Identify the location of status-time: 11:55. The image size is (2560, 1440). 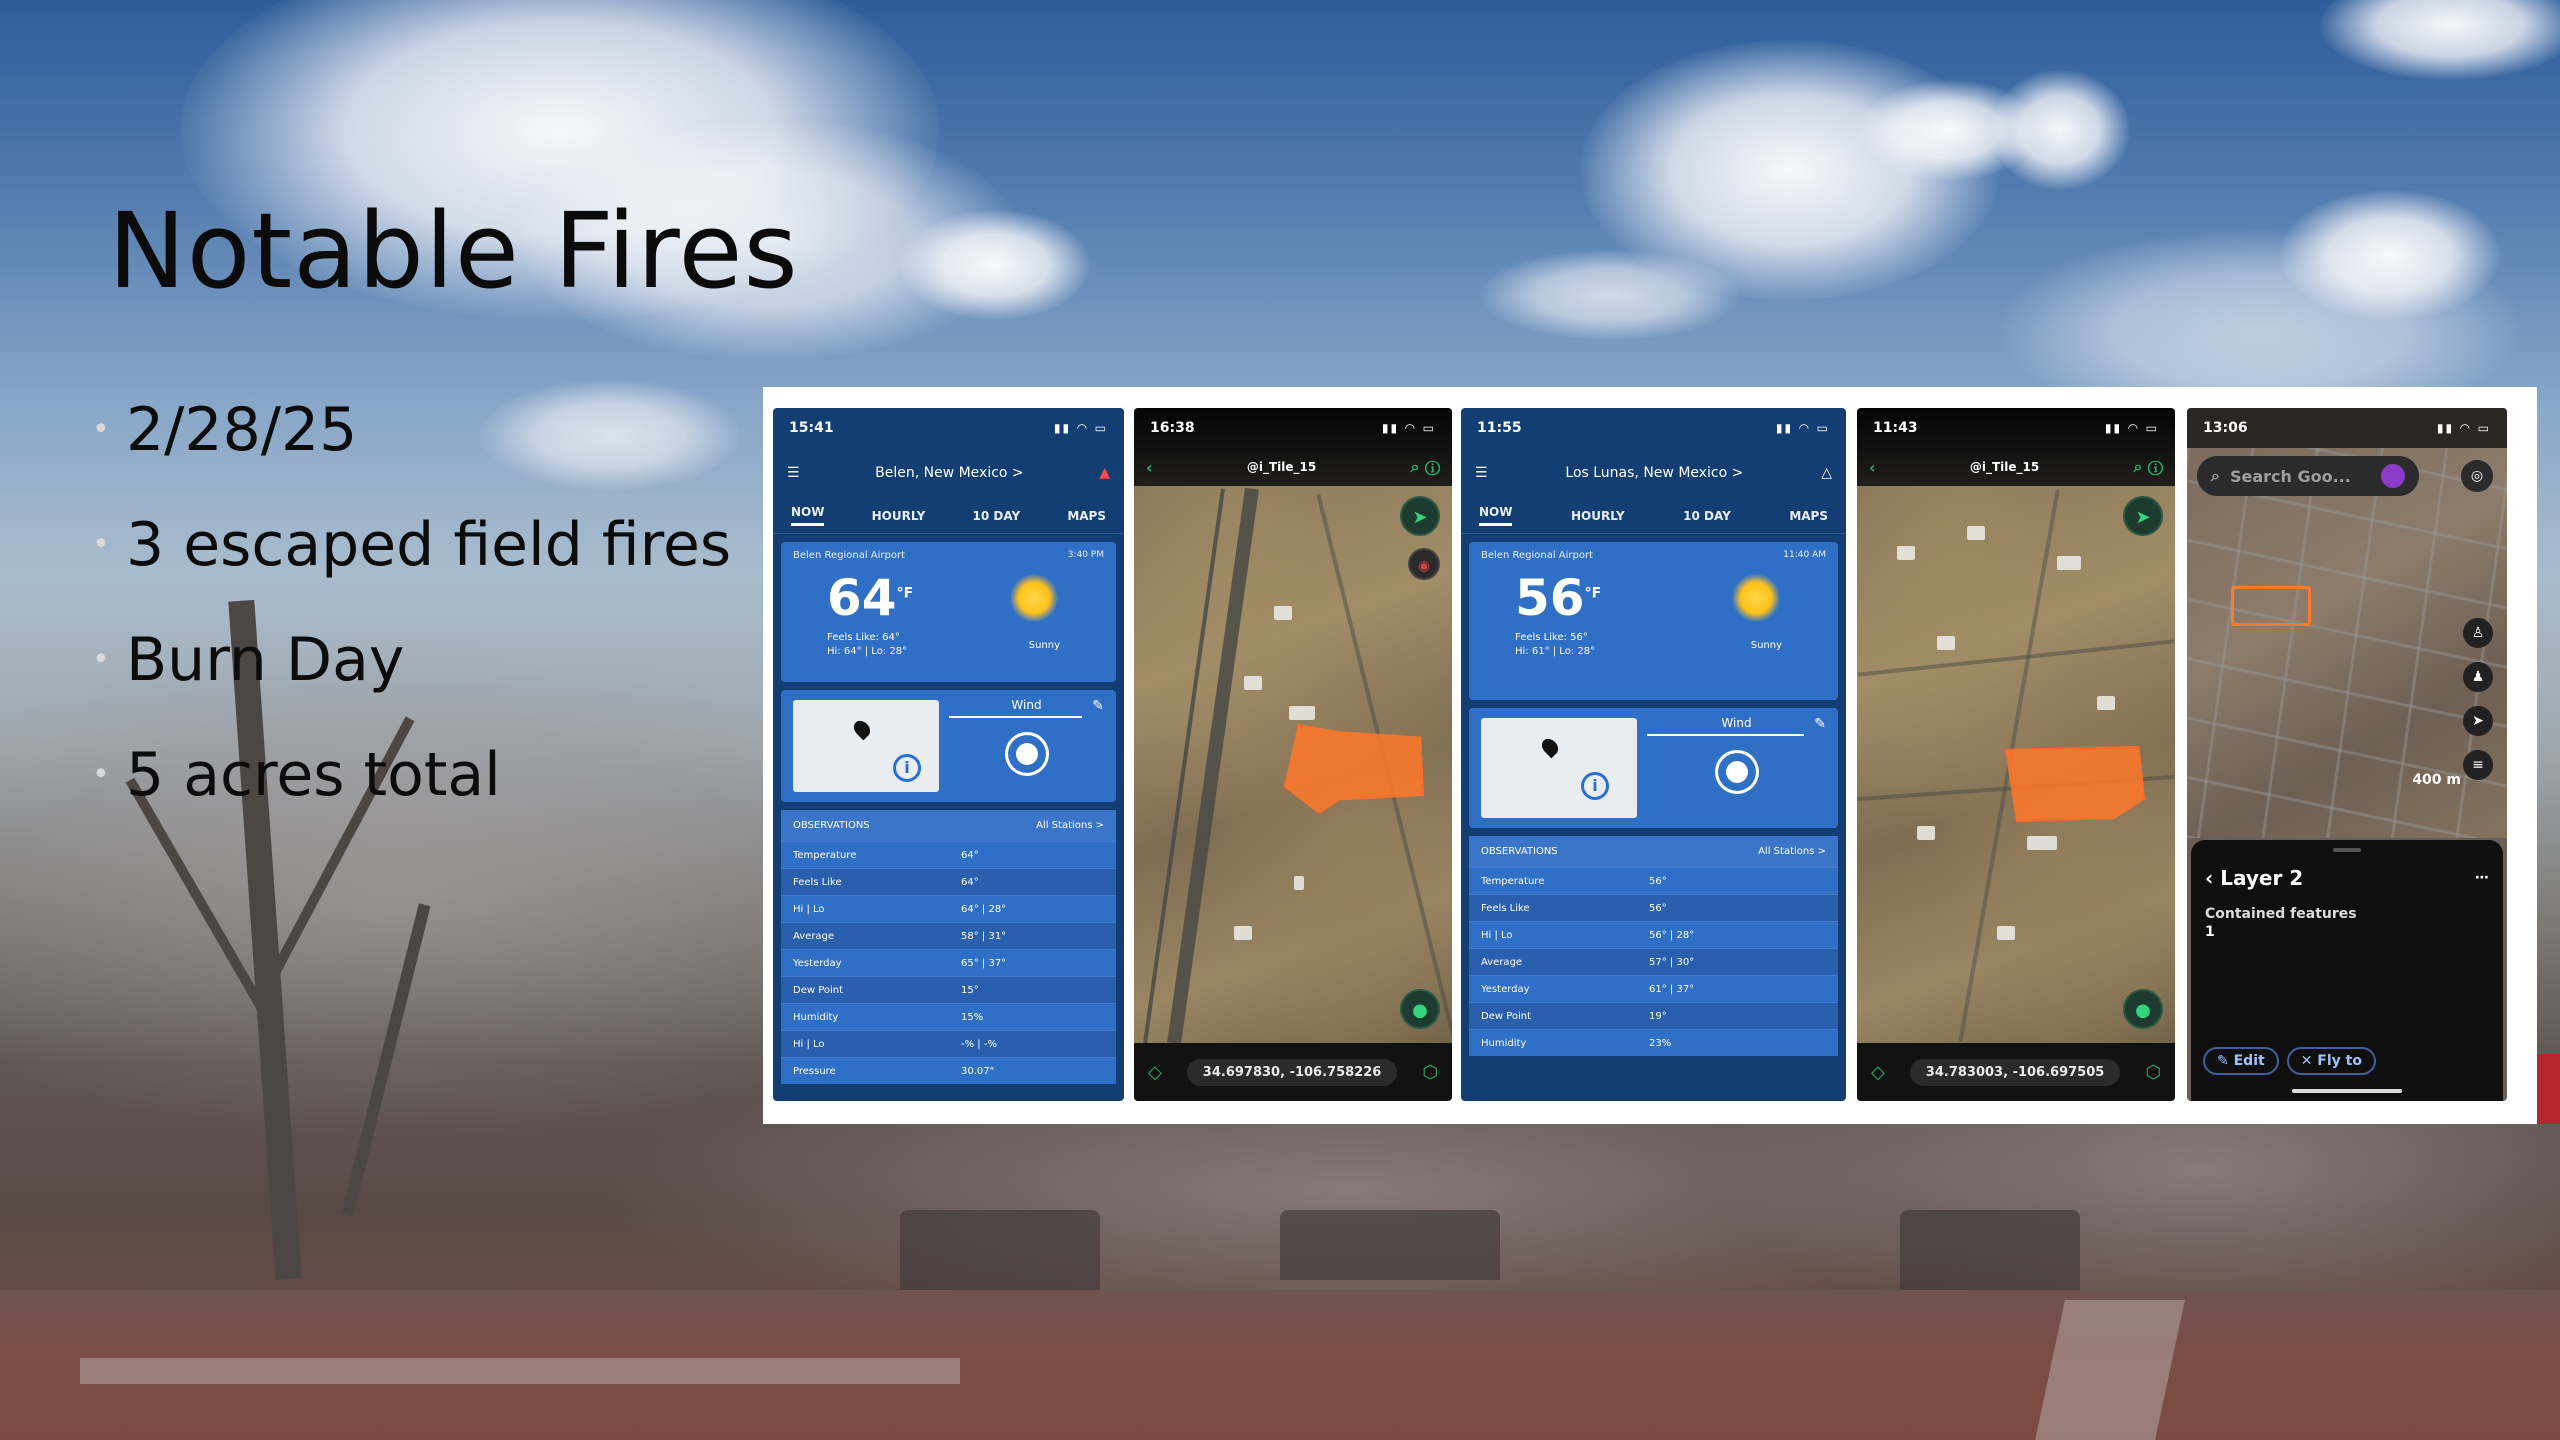
(1499, 428).